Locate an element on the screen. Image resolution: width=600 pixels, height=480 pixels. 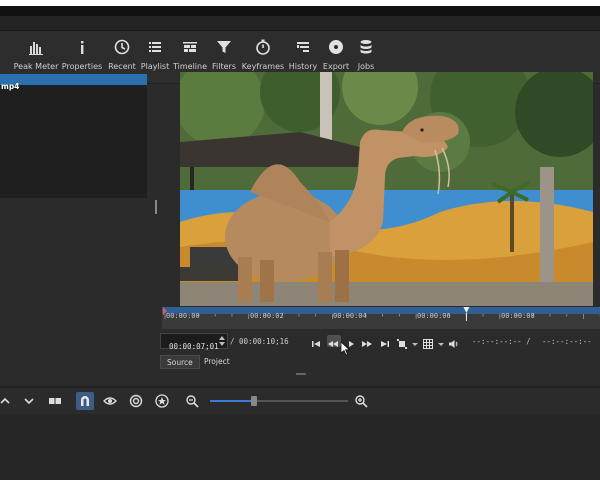
zoom-dropdown is located at coordinates (413, 341).